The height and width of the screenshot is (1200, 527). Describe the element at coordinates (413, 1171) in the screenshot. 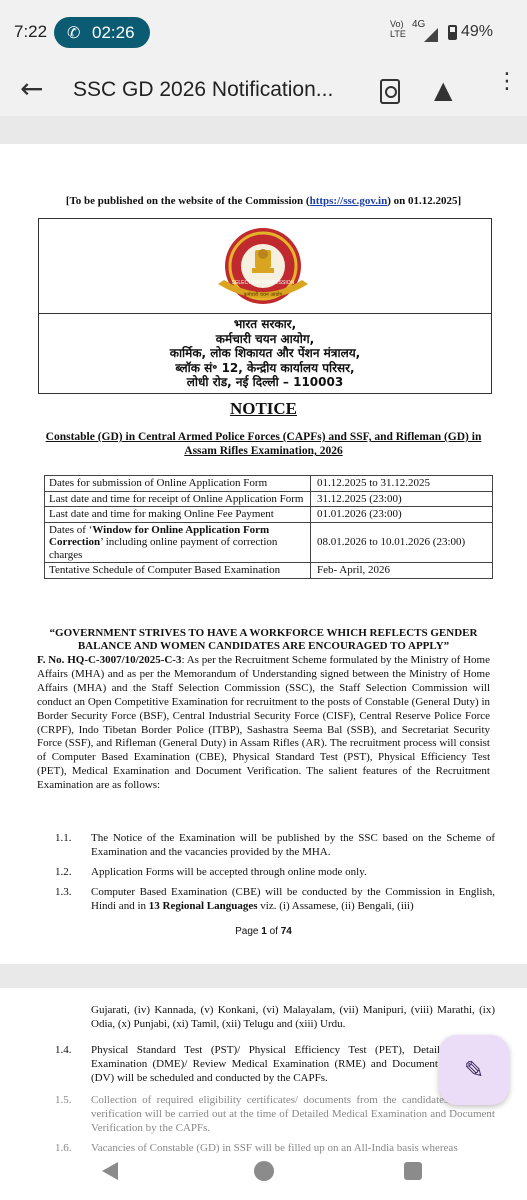

I see `nav-recents-icon` at that location.